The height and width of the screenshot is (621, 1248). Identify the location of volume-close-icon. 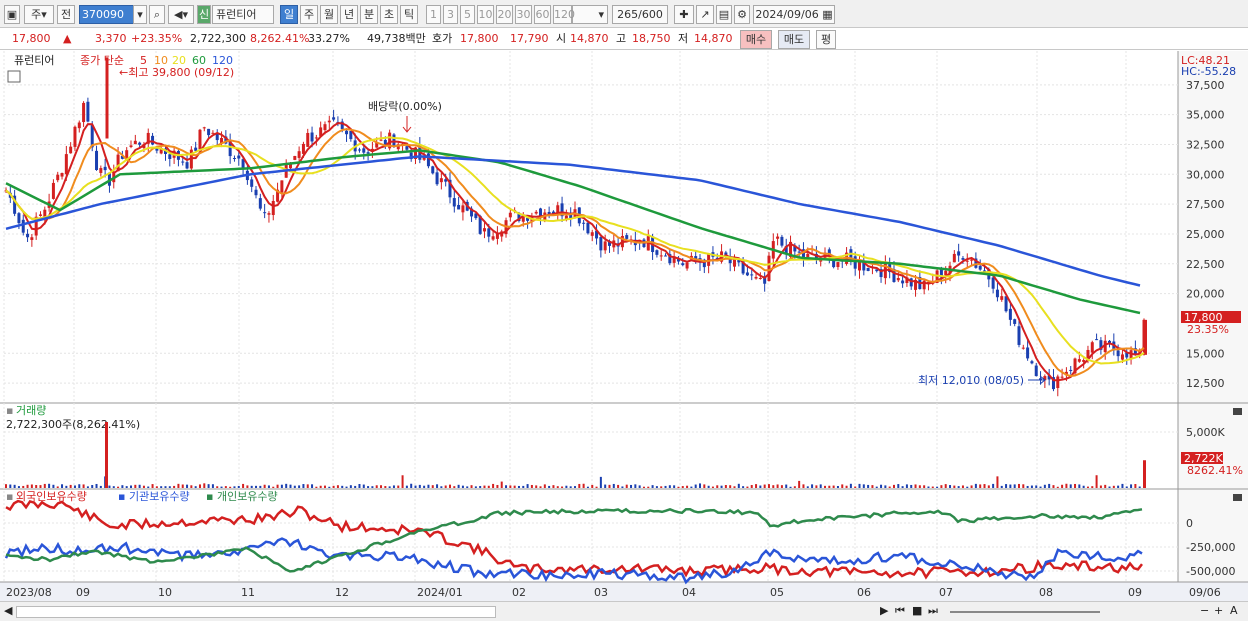
(1237, 411).